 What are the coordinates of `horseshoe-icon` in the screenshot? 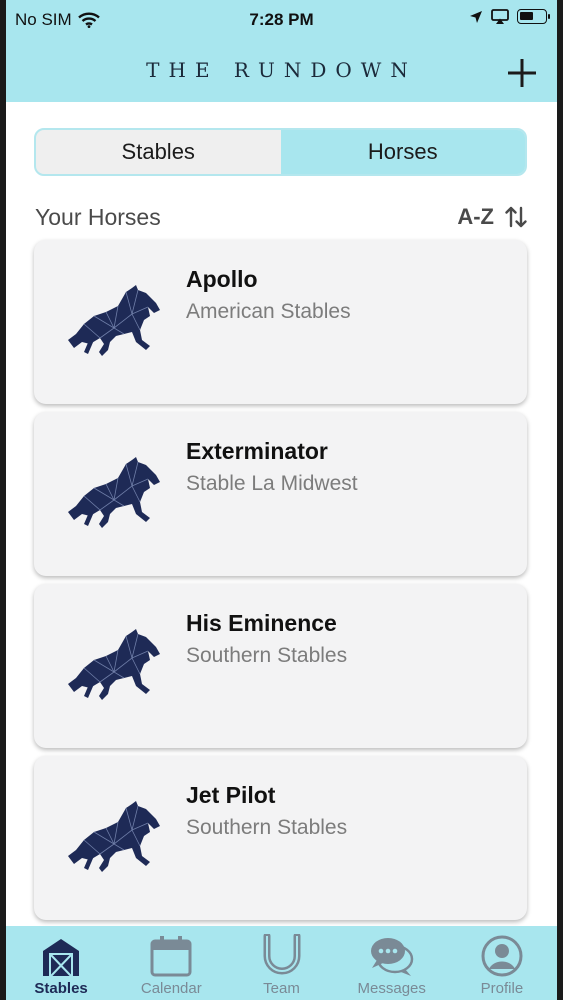 It's located at (281, 954).